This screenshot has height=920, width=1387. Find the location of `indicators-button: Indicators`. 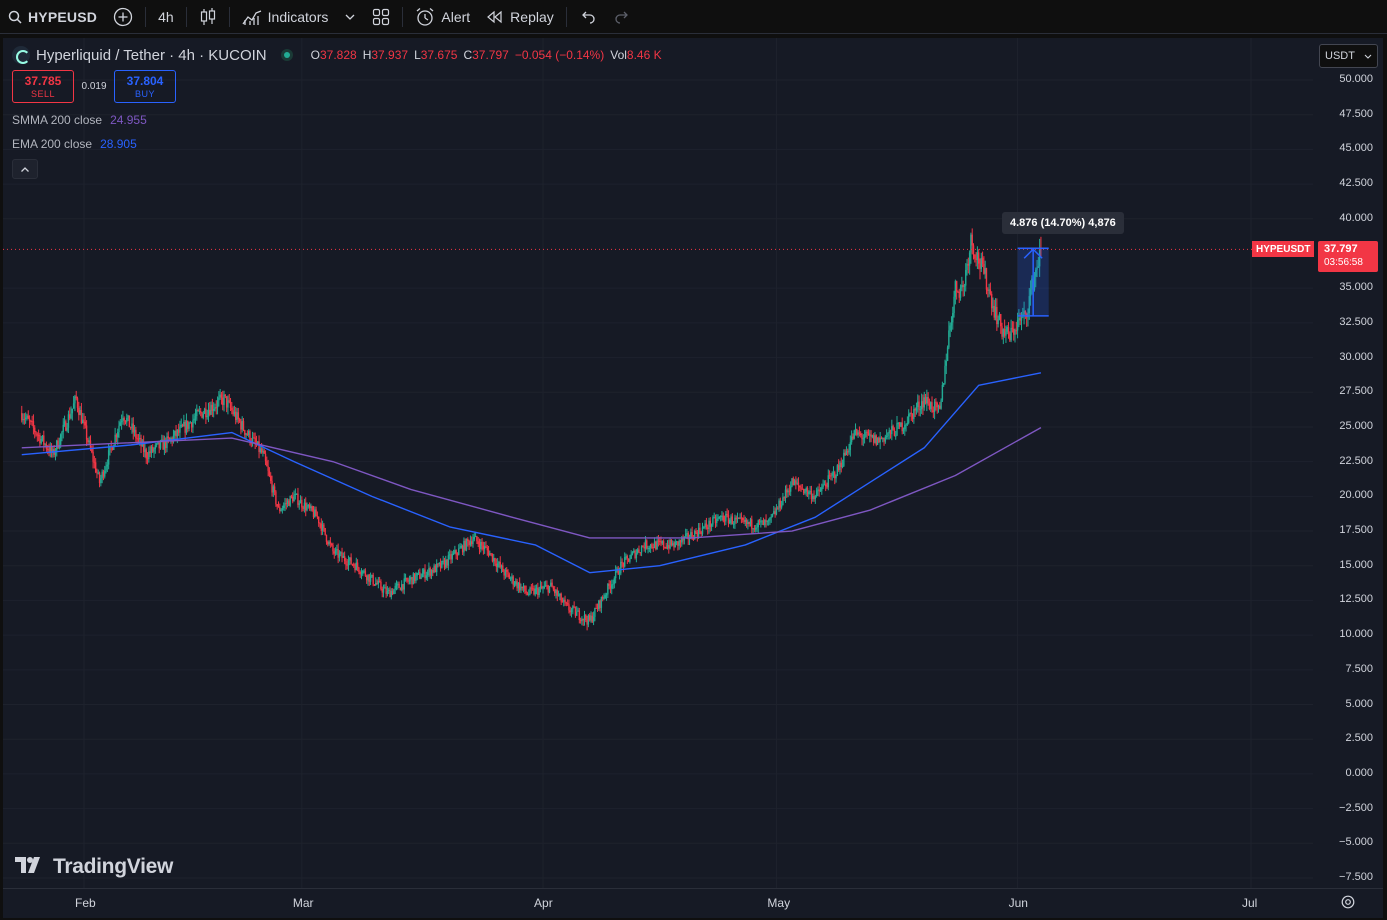

indicators-button: Indicators is located at coordinates (285, 17).